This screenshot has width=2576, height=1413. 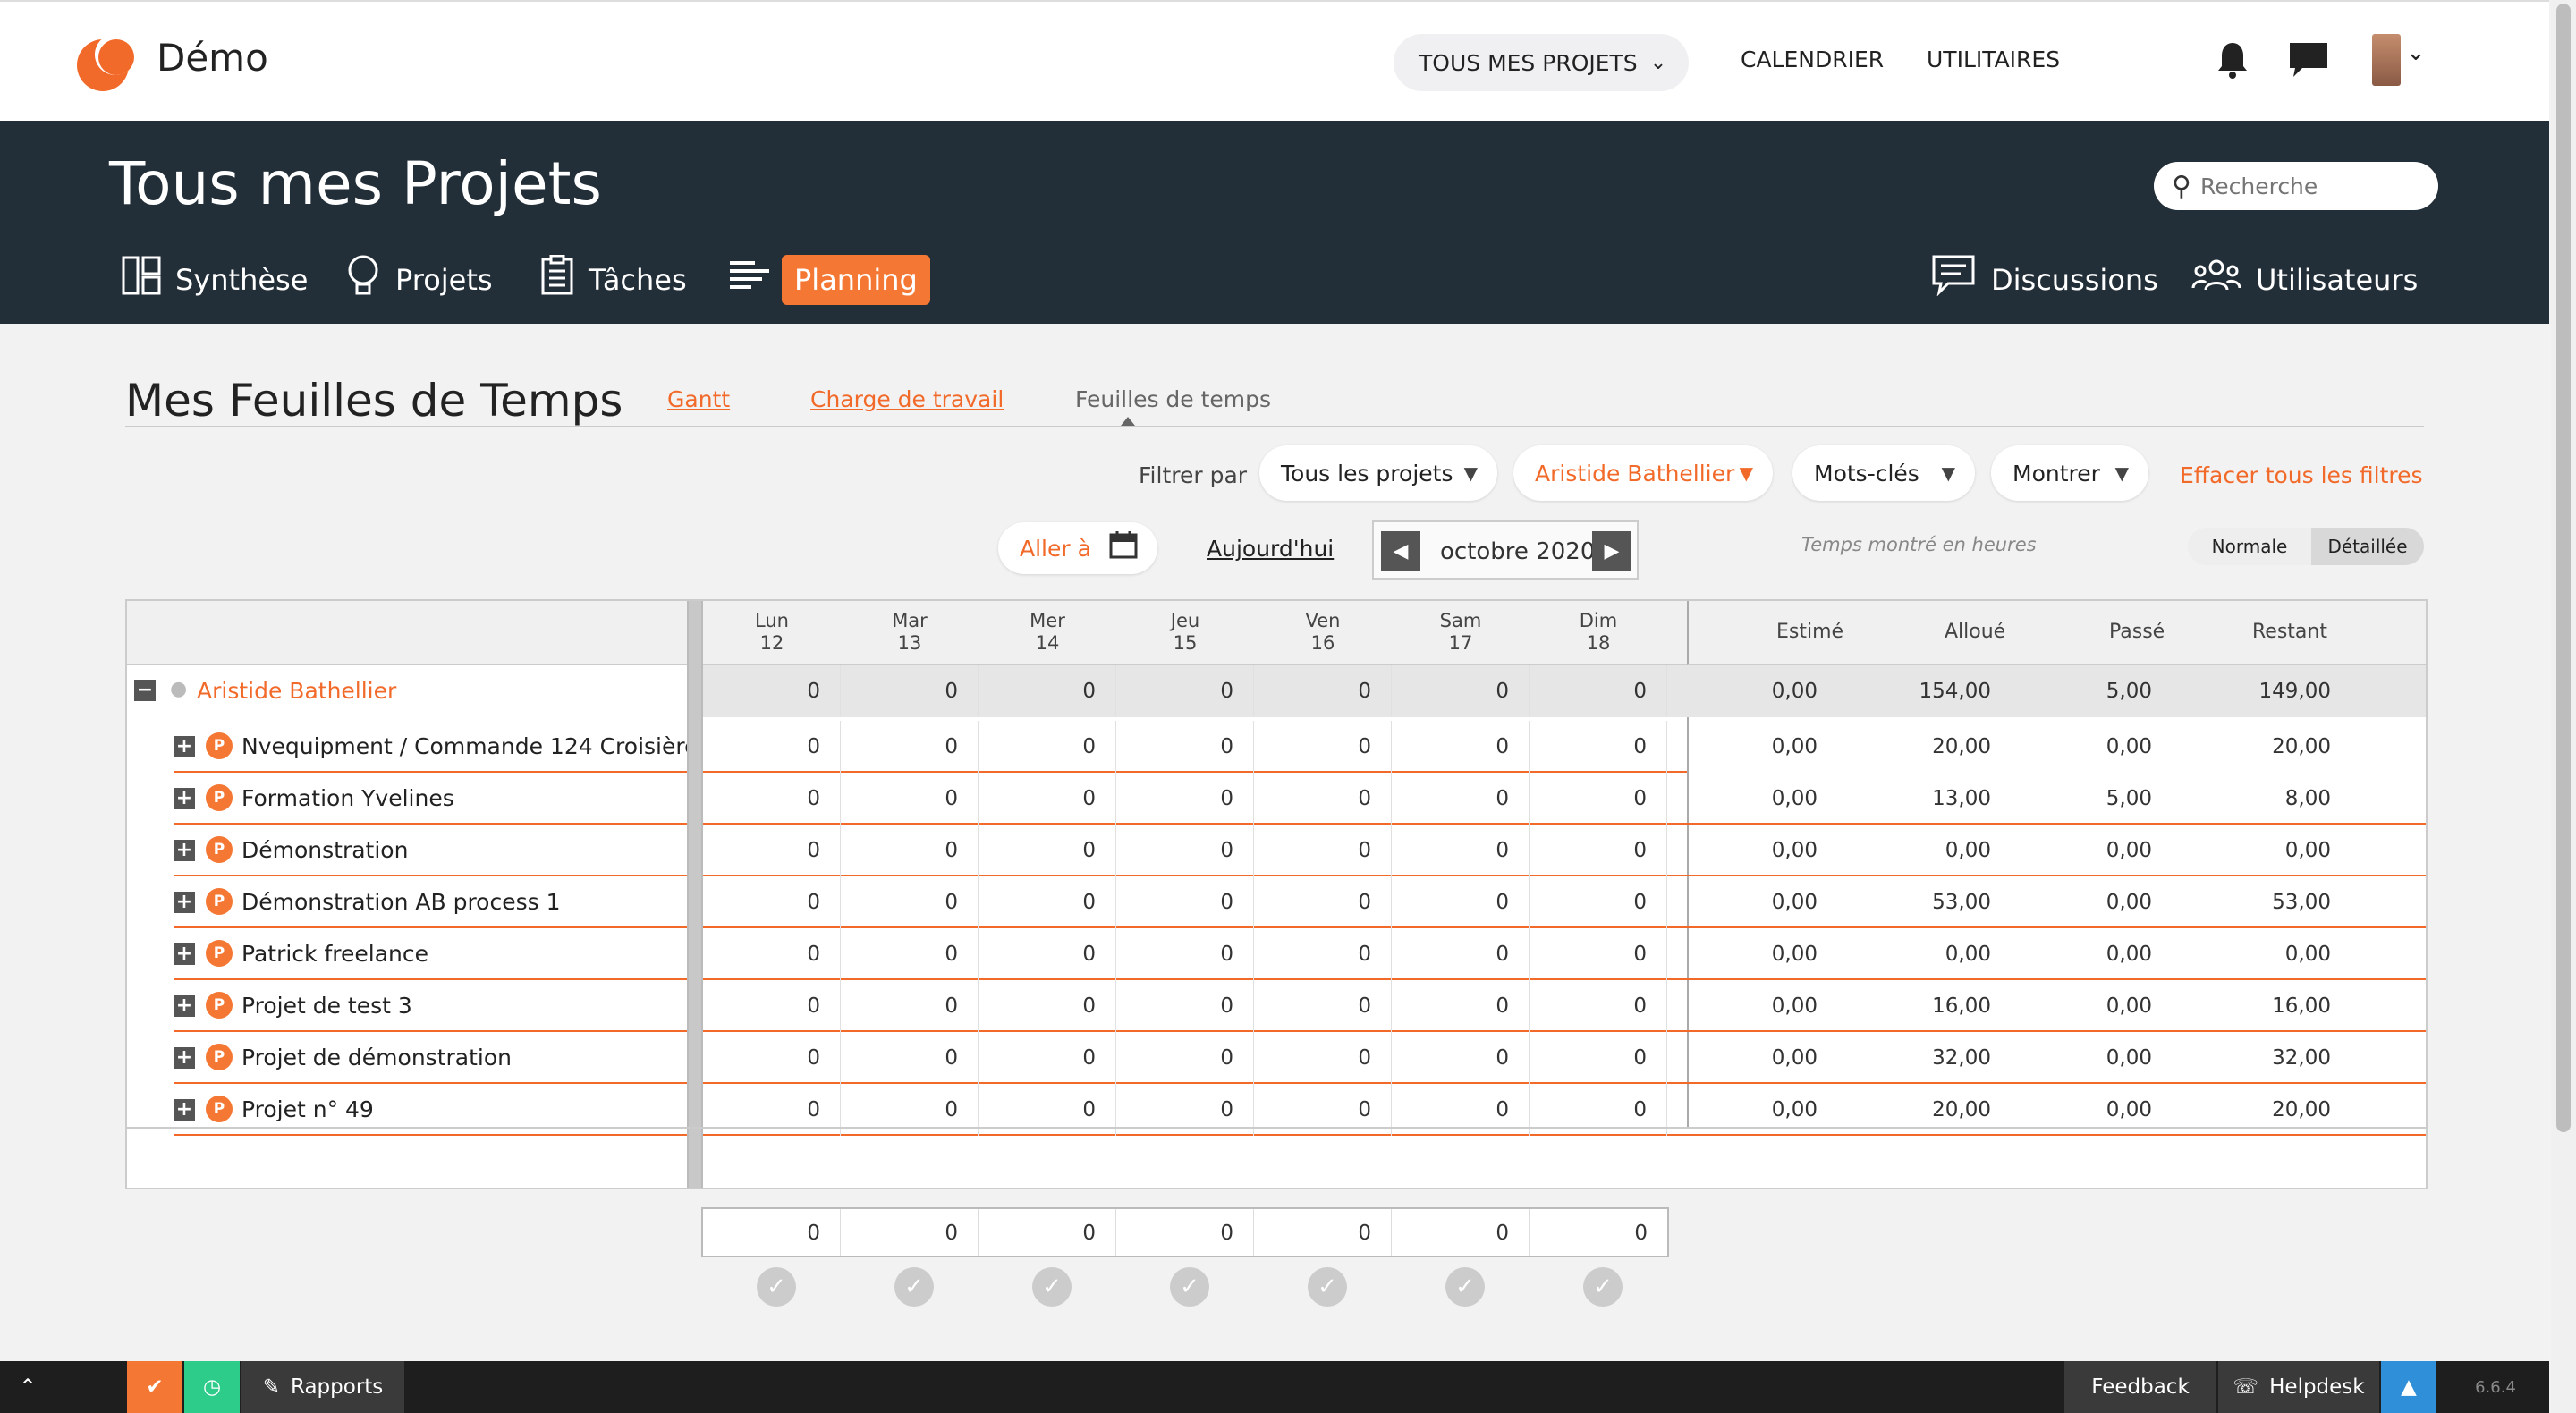 What do you see at coordinates (1173, 399) in the screenshot?
I see `subtab-timesheets: Feuilles de temps` at bounding box center [1173, 399].